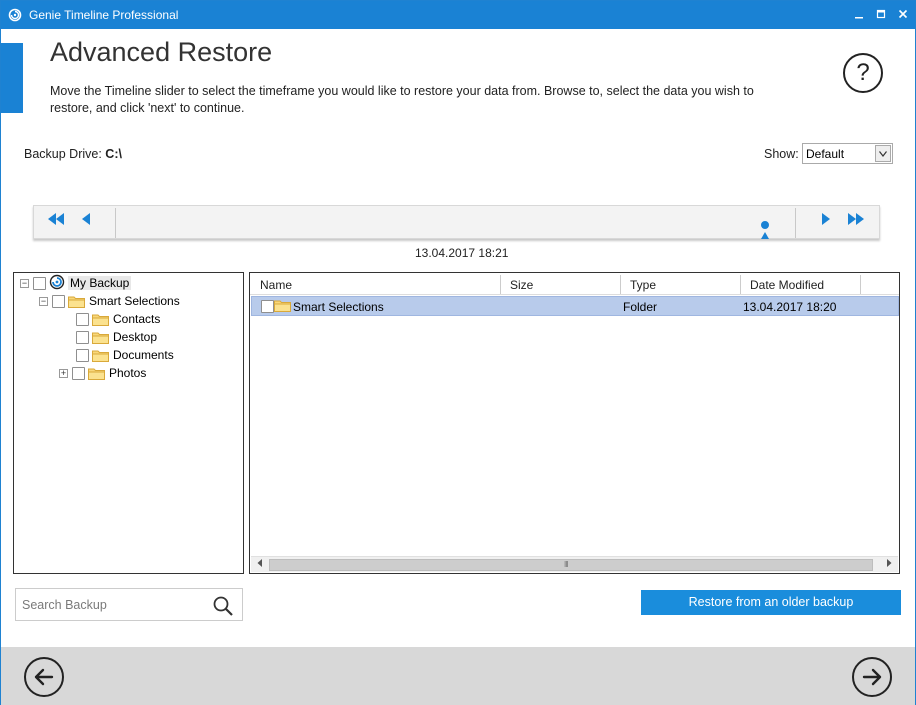  I want to click on file-list-header: Name Size Type Date Modified, so click(574, 284).